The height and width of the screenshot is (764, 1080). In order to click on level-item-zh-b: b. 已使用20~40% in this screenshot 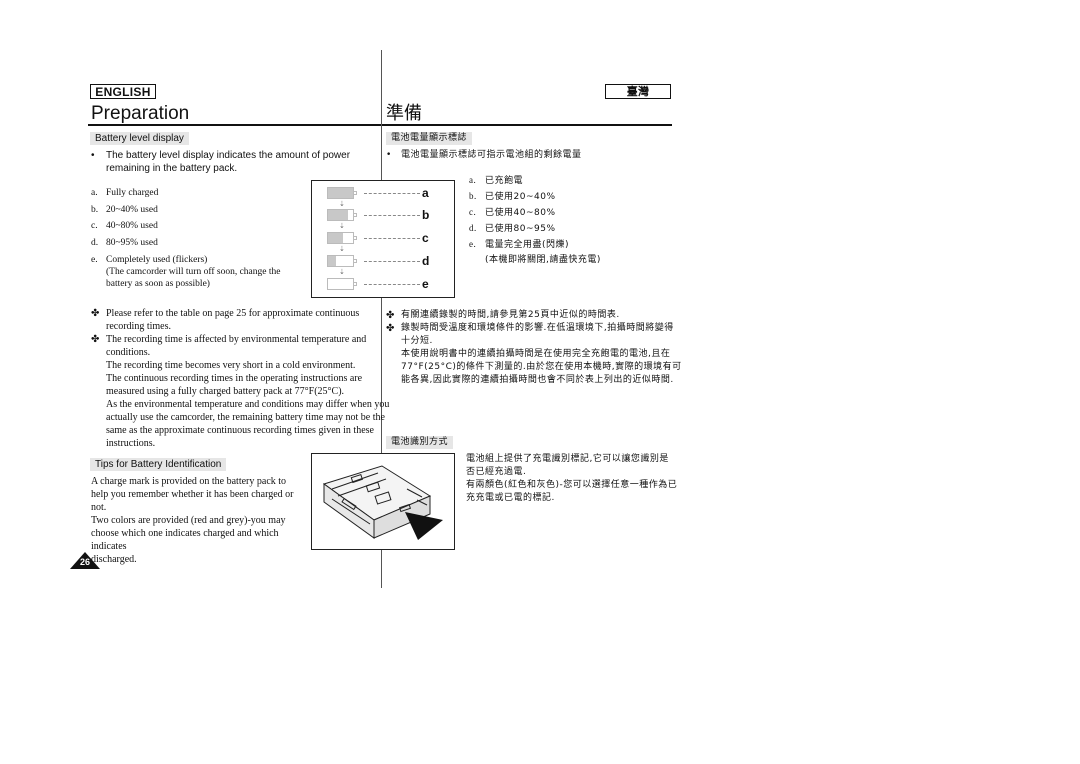, I will do `click(512, 196)`.